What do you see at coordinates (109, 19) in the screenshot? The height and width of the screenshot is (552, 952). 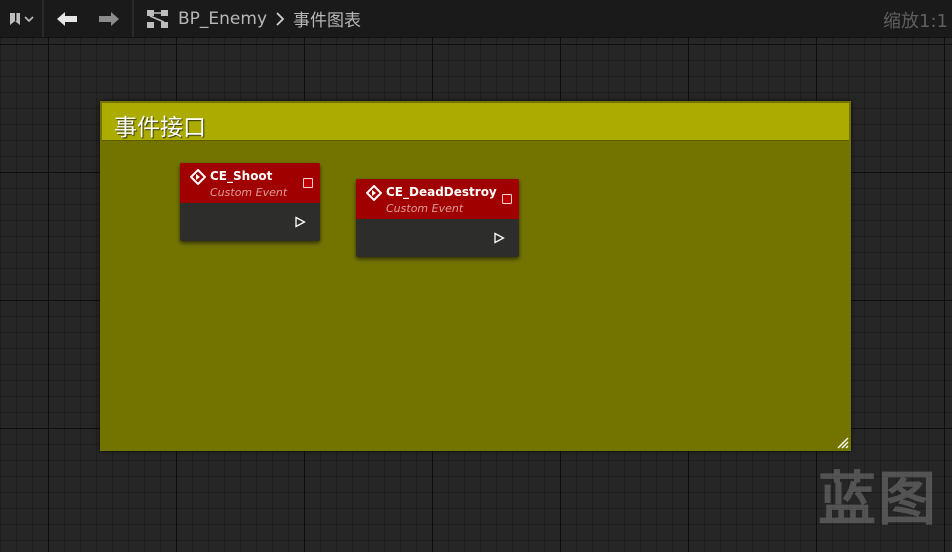 I see `forward-arrow-icon` at bounding box center [109, 19].